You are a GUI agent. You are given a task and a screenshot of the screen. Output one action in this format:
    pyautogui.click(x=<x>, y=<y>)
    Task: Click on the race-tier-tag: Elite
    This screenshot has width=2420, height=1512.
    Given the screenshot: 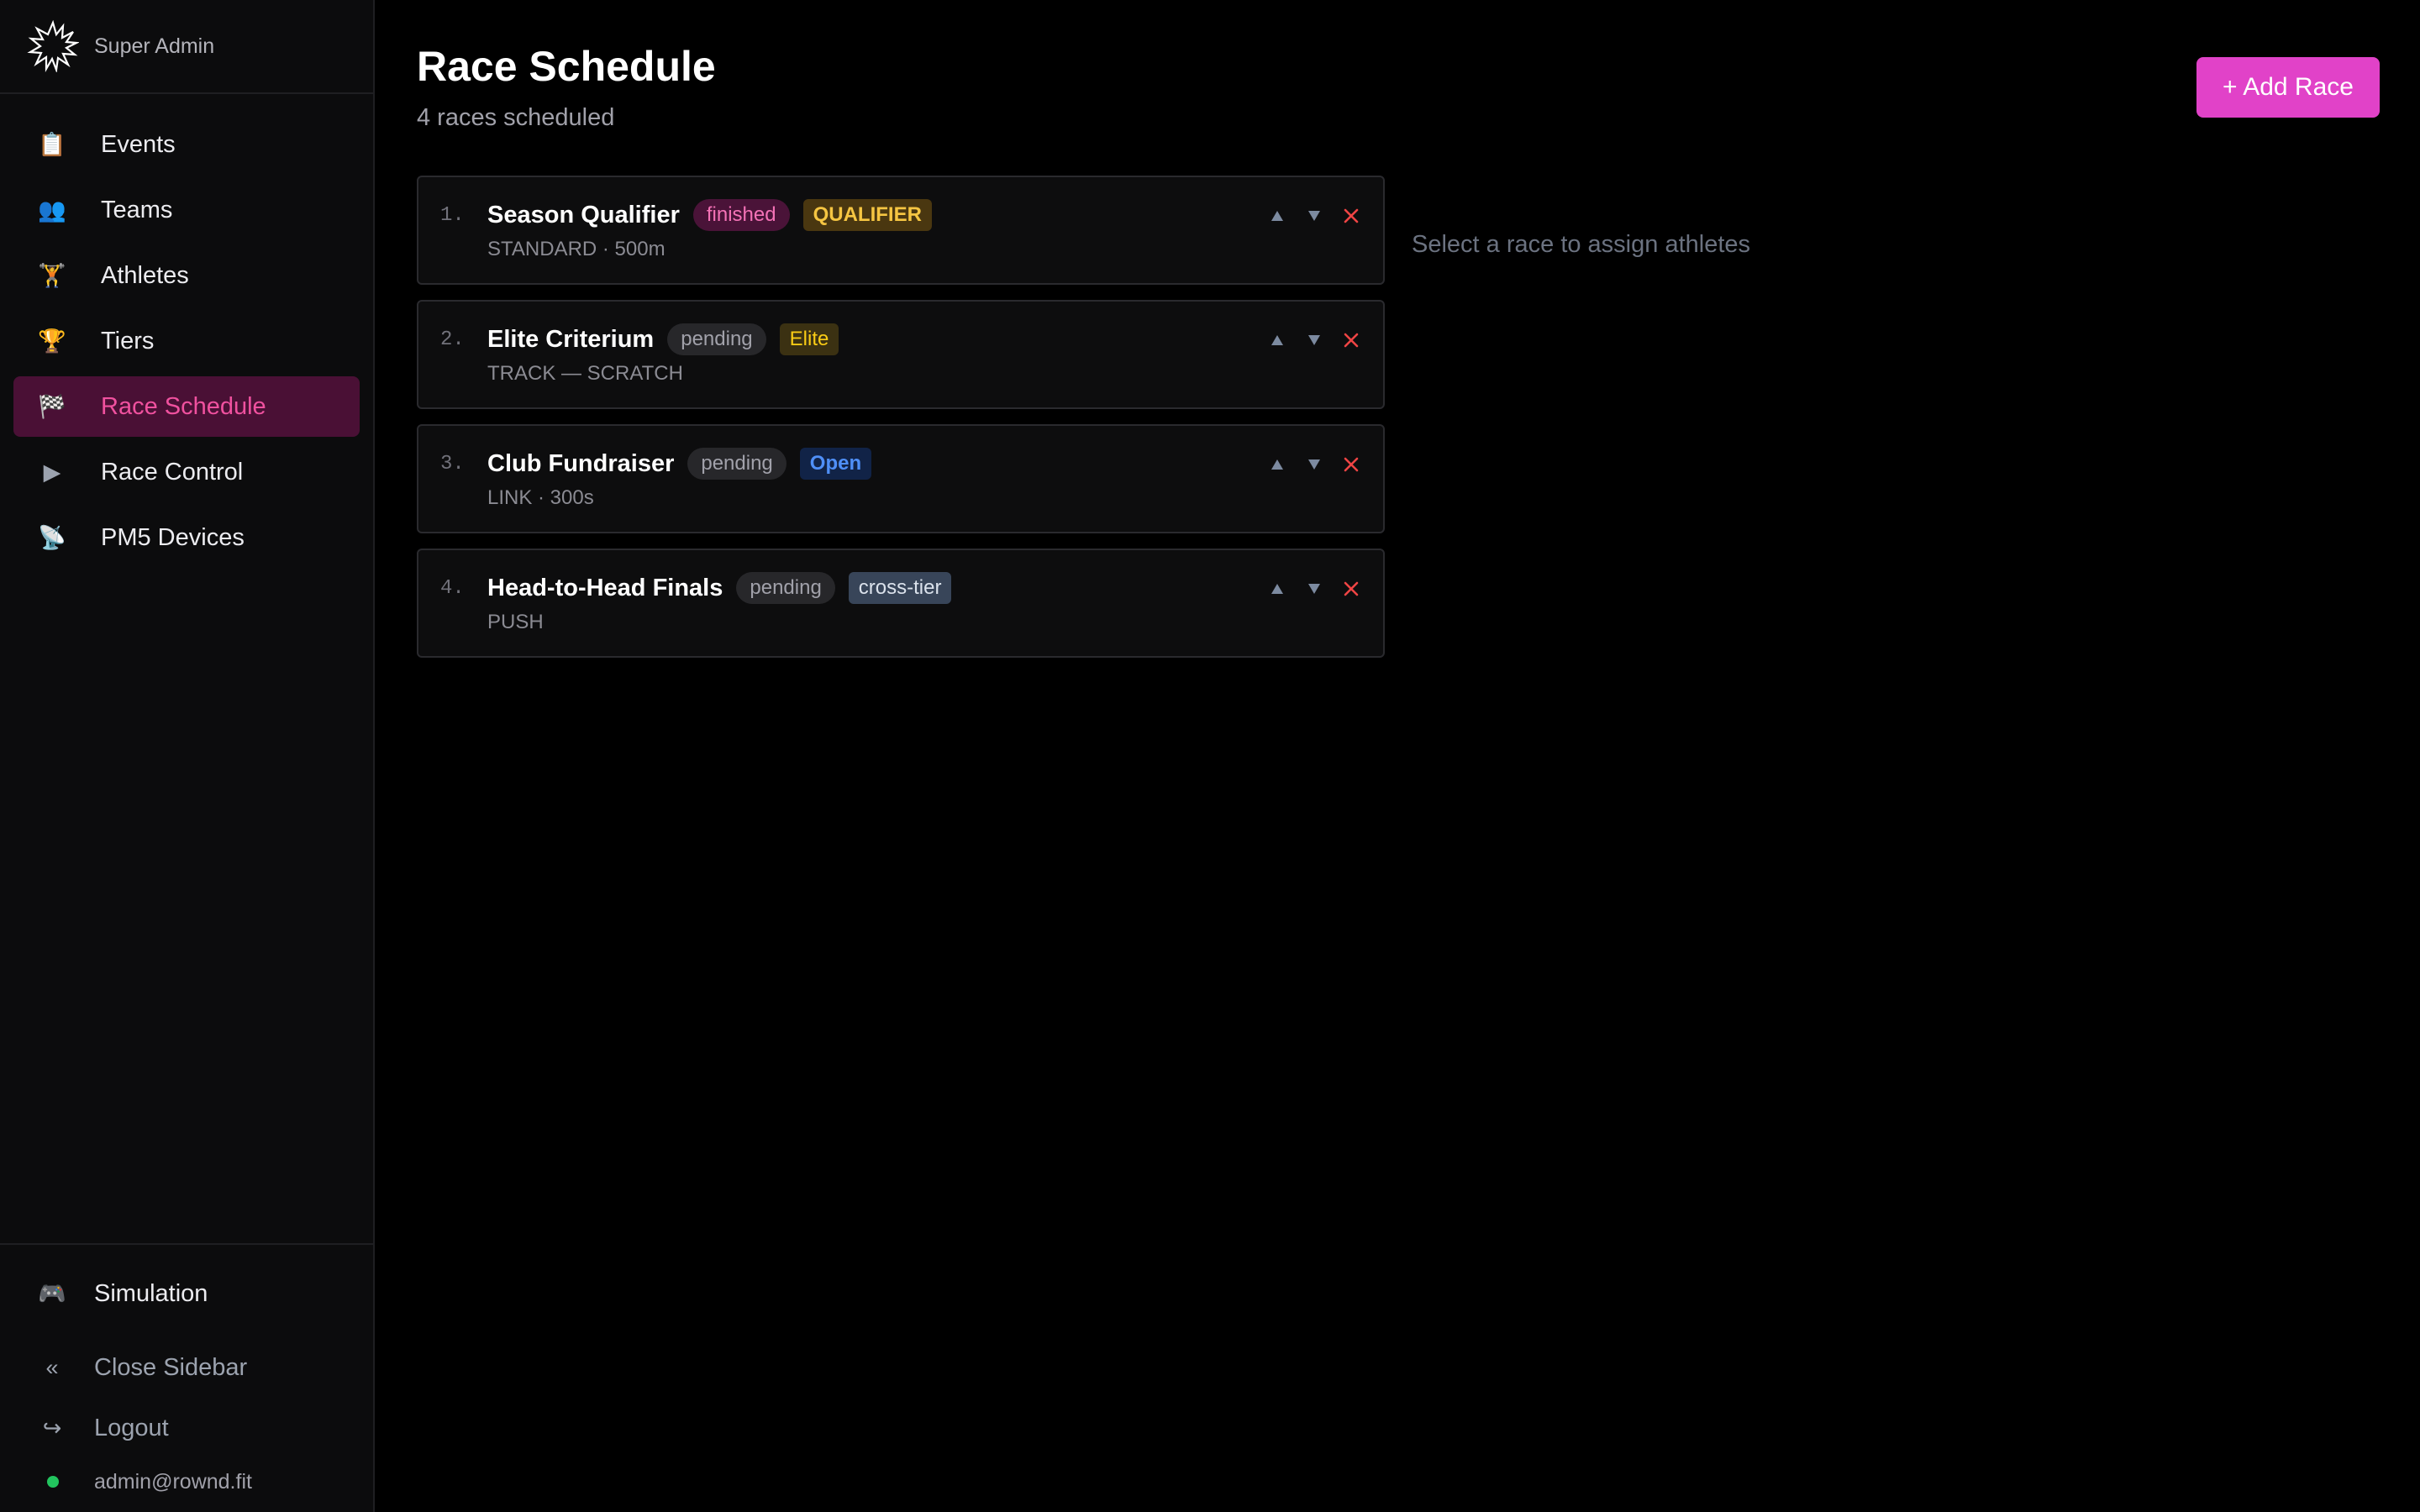 What is the action you would take?
    pyautogui.click(x=809, y=339)
    